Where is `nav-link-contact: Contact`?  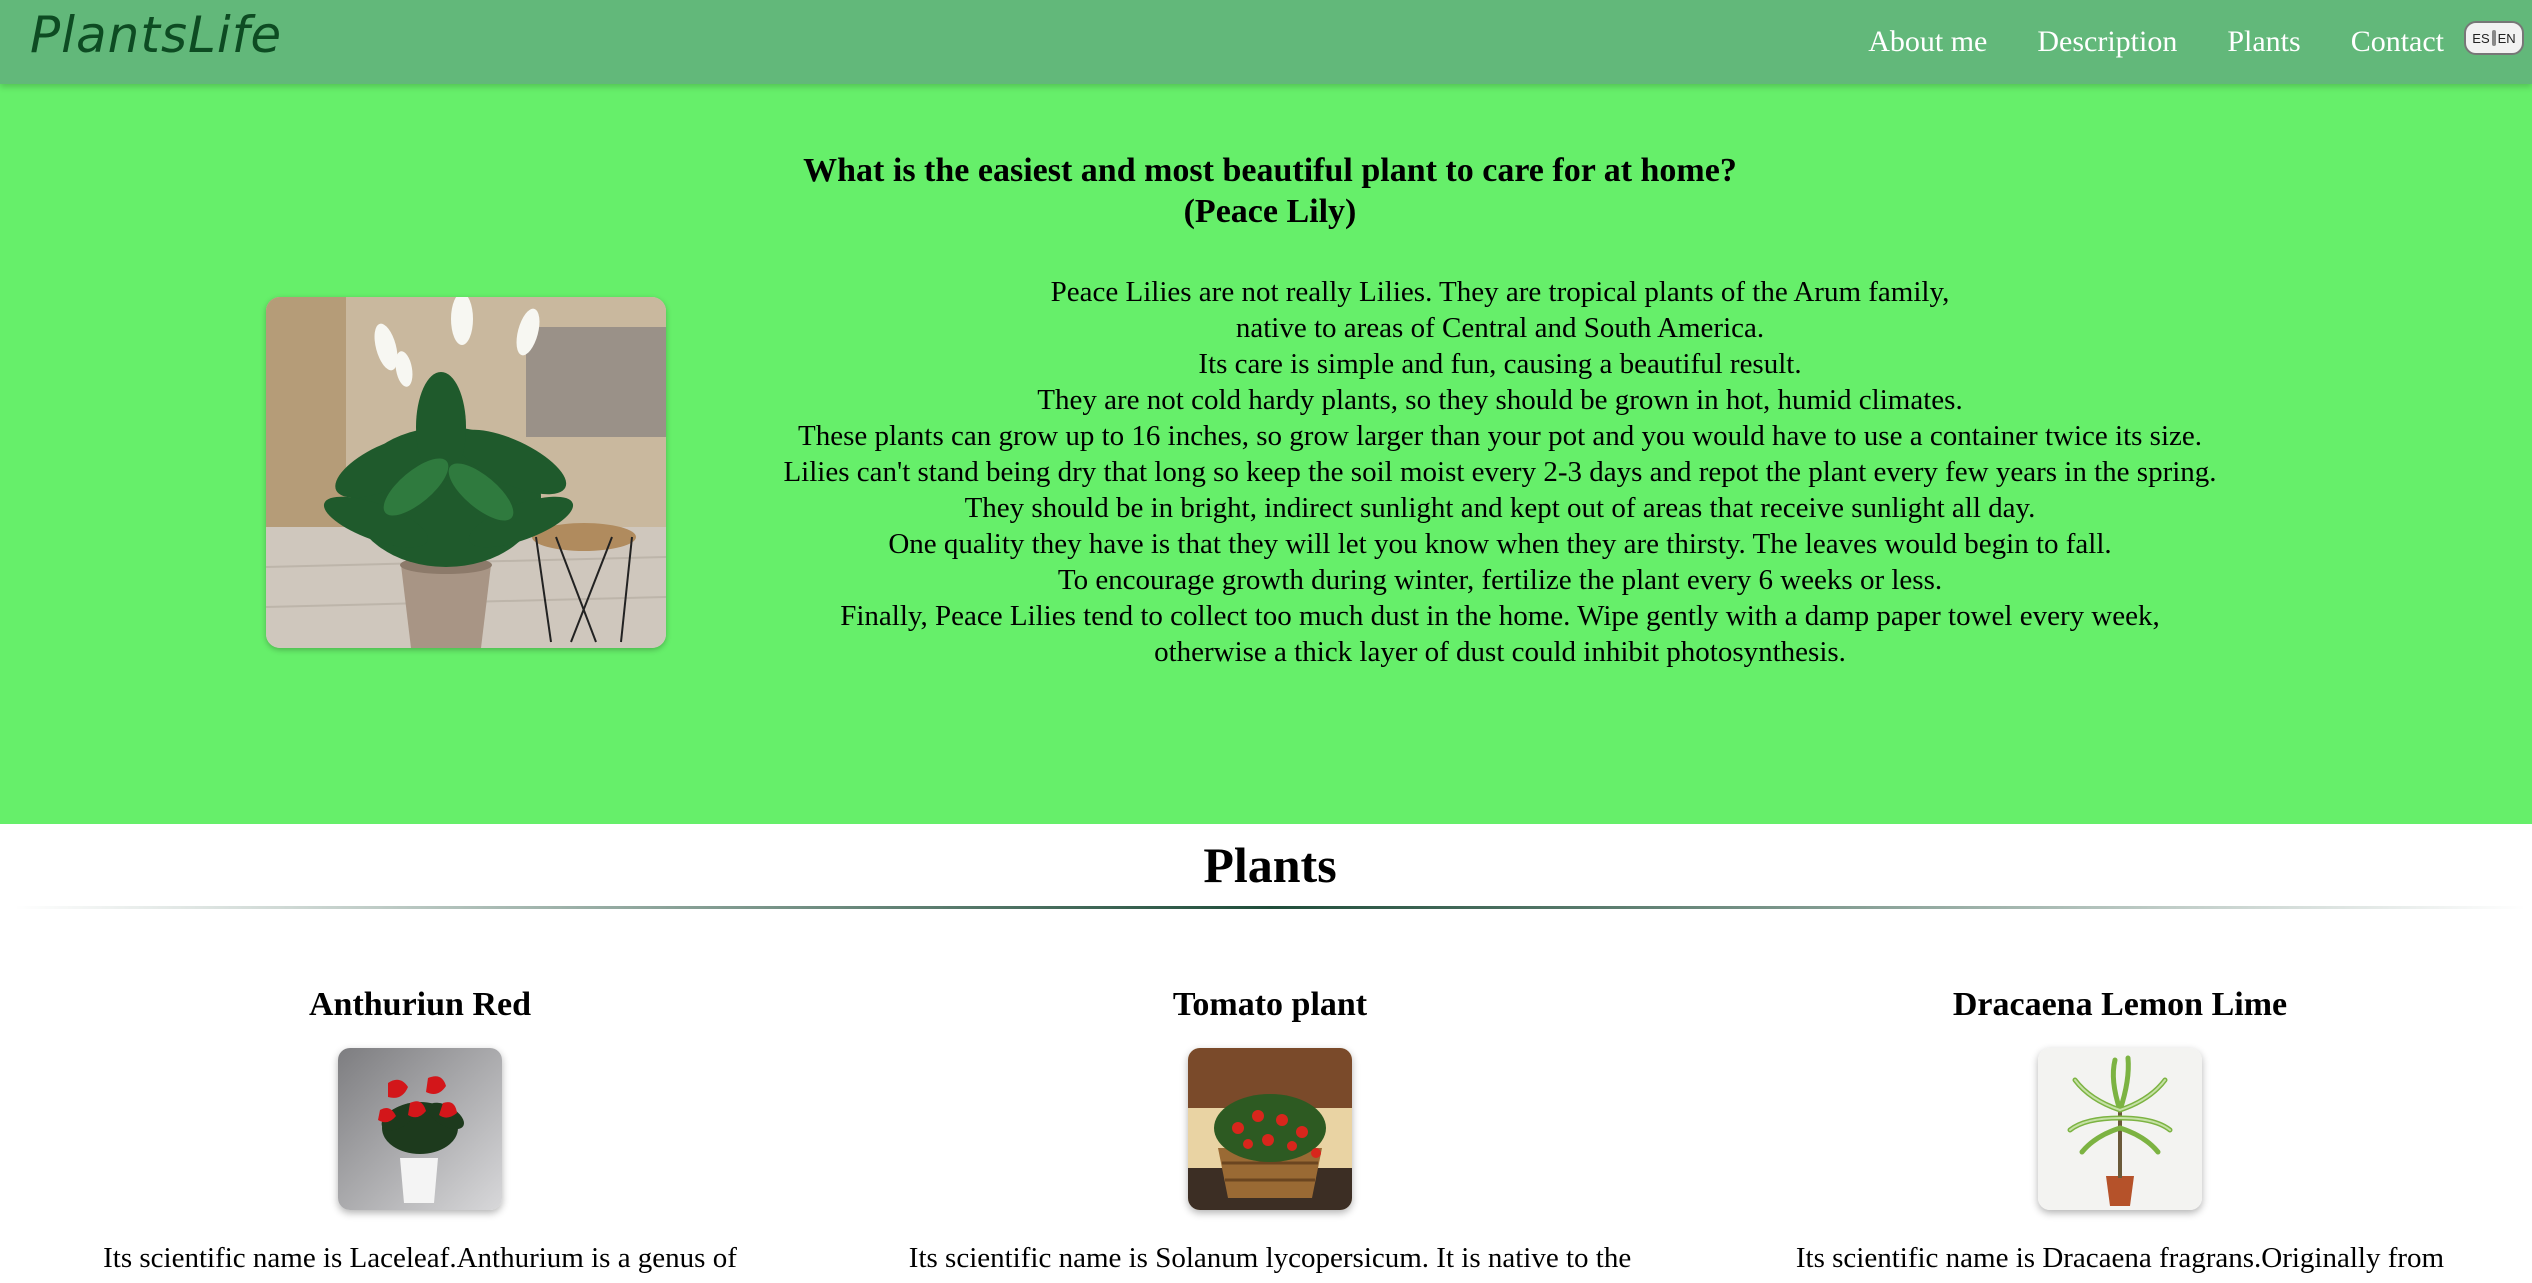
nav-link-contact: Contact is located at coordinates (2397, 42).